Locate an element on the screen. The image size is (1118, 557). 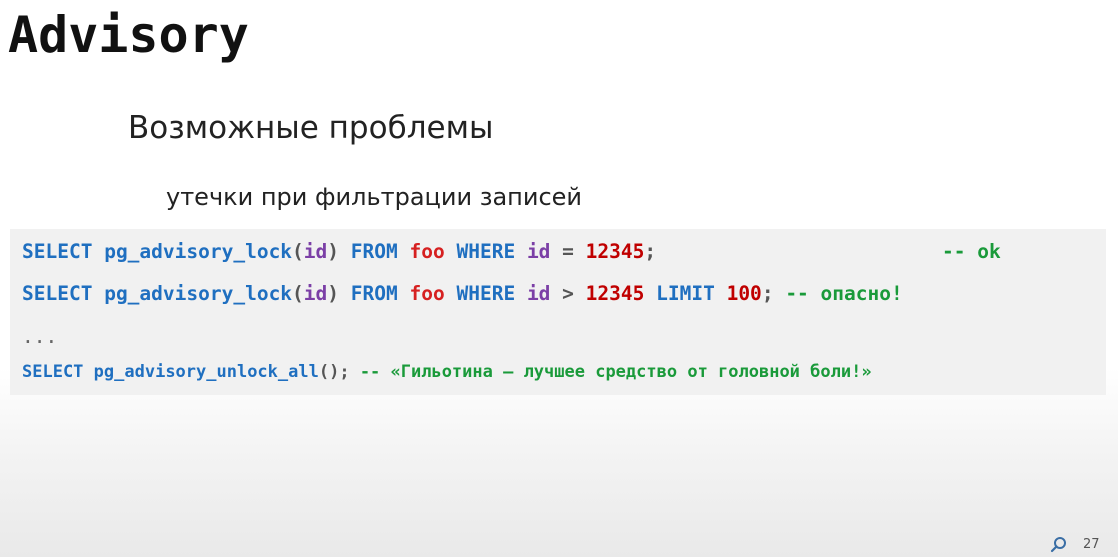
slide-title: Advisory is located at coordinates (128, 35).